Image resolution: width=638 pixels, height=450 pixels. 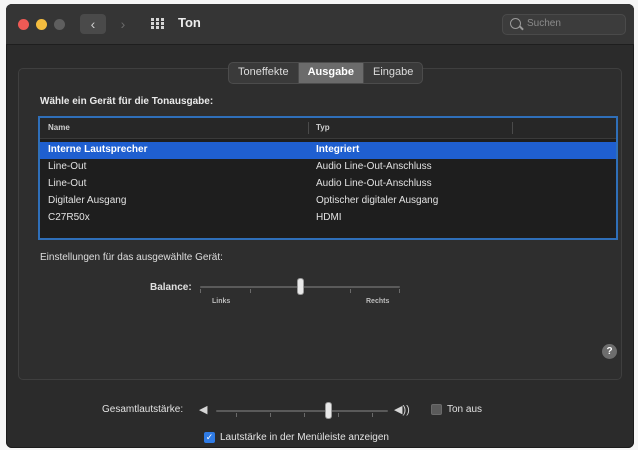 What do you see at coordinates (209, 437) in the screenshot?
I see `menubar-volume-checkbox: ✓` at bounding box center [209, 437].